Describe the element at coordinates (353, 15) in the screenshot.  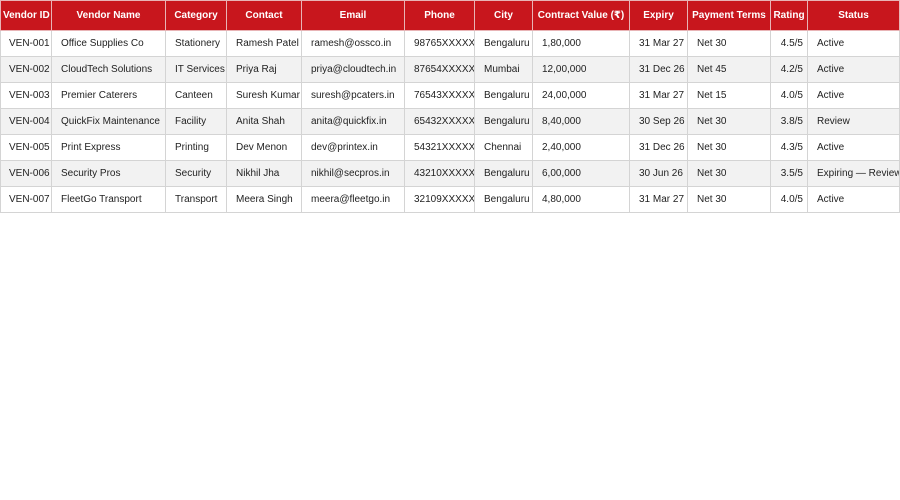
I see `column-header-email: Email` at that location.